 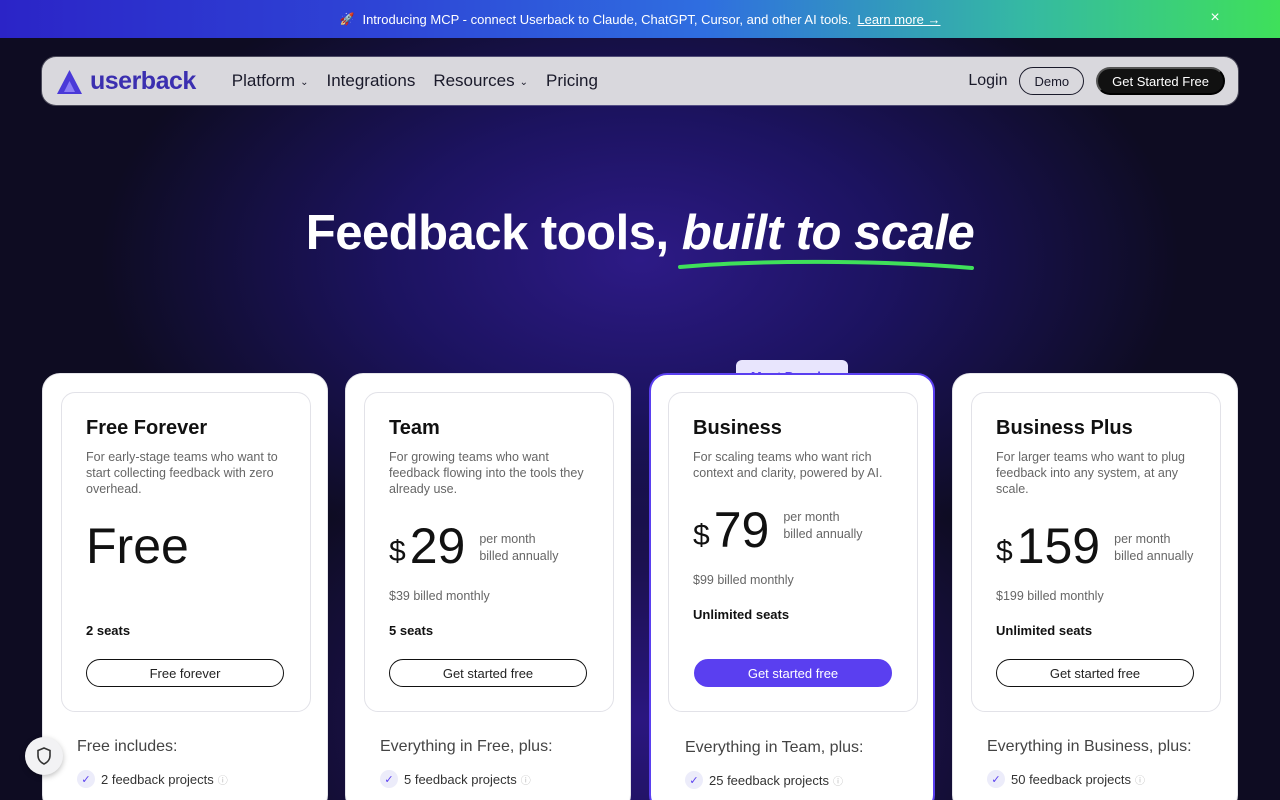 What do you see at coordinates (1089, 746) in the screenshot?
I see `includes-heading: Everything in Business, plus:` at bounding box center [1089, 746].